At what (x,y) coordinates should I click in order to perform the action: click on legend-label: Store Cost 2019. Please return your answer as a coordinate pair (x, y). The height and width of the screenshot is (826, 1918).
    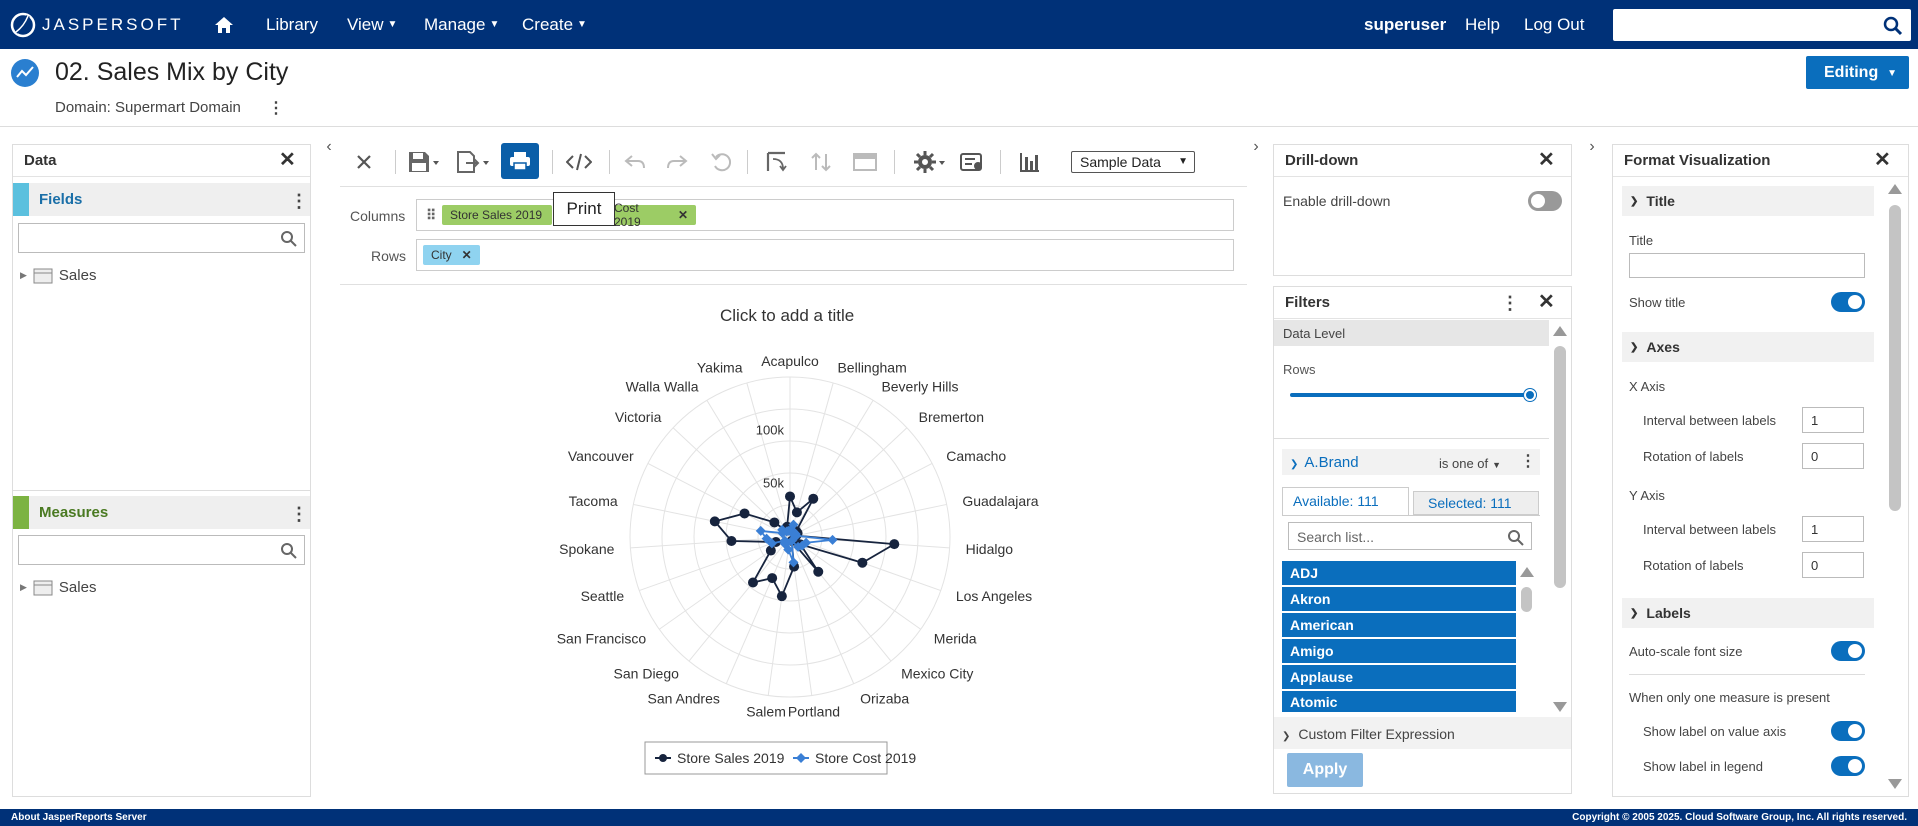
    Looking at the image, I should click on (865, 758).